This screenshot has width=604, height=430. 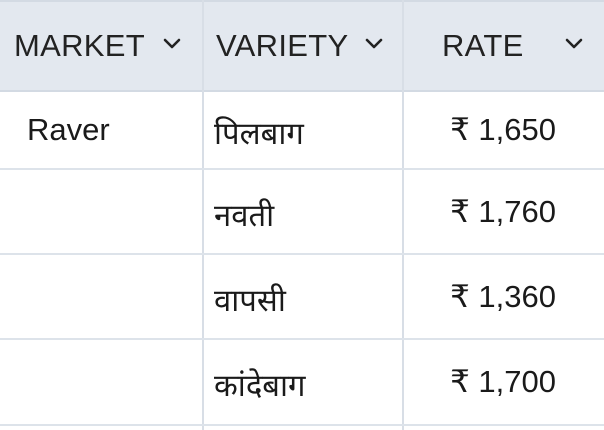 What do you see at coordinates (244, 215) in the screenshot?
I see `variety-cell: नवती` at bounding box center [244, 215].